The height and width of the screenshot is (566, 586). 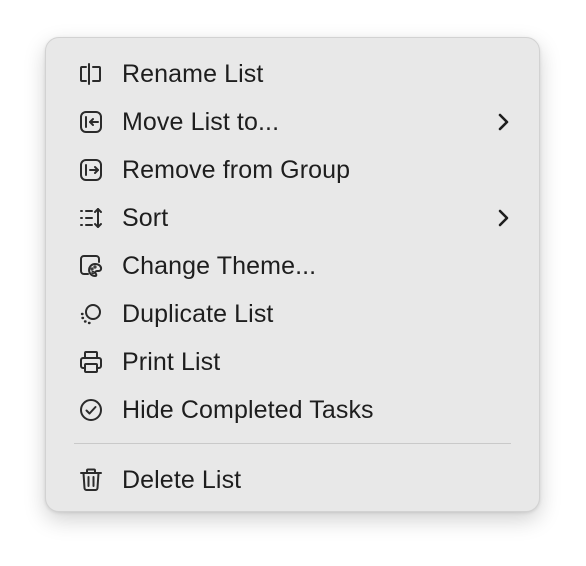 I want to click on rename-icon, so click(x=91, y=74).